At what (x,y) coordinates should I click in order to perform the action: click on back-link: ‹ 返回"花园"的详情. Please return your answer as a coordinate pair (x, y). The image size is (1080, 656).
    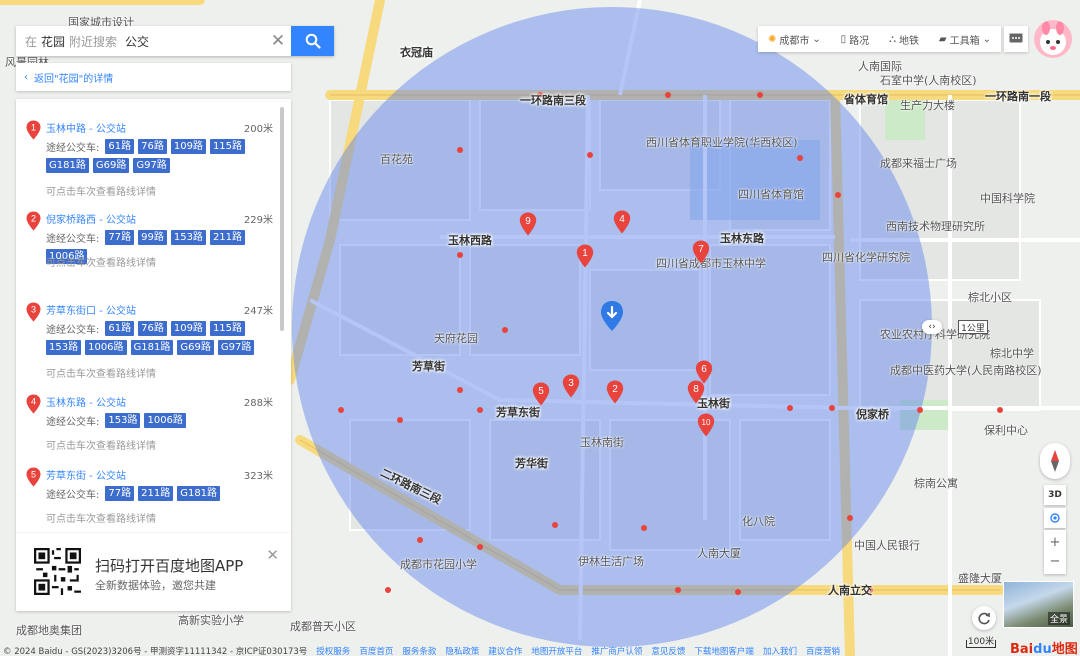
    Looking at the image, I should click on (153, 77).